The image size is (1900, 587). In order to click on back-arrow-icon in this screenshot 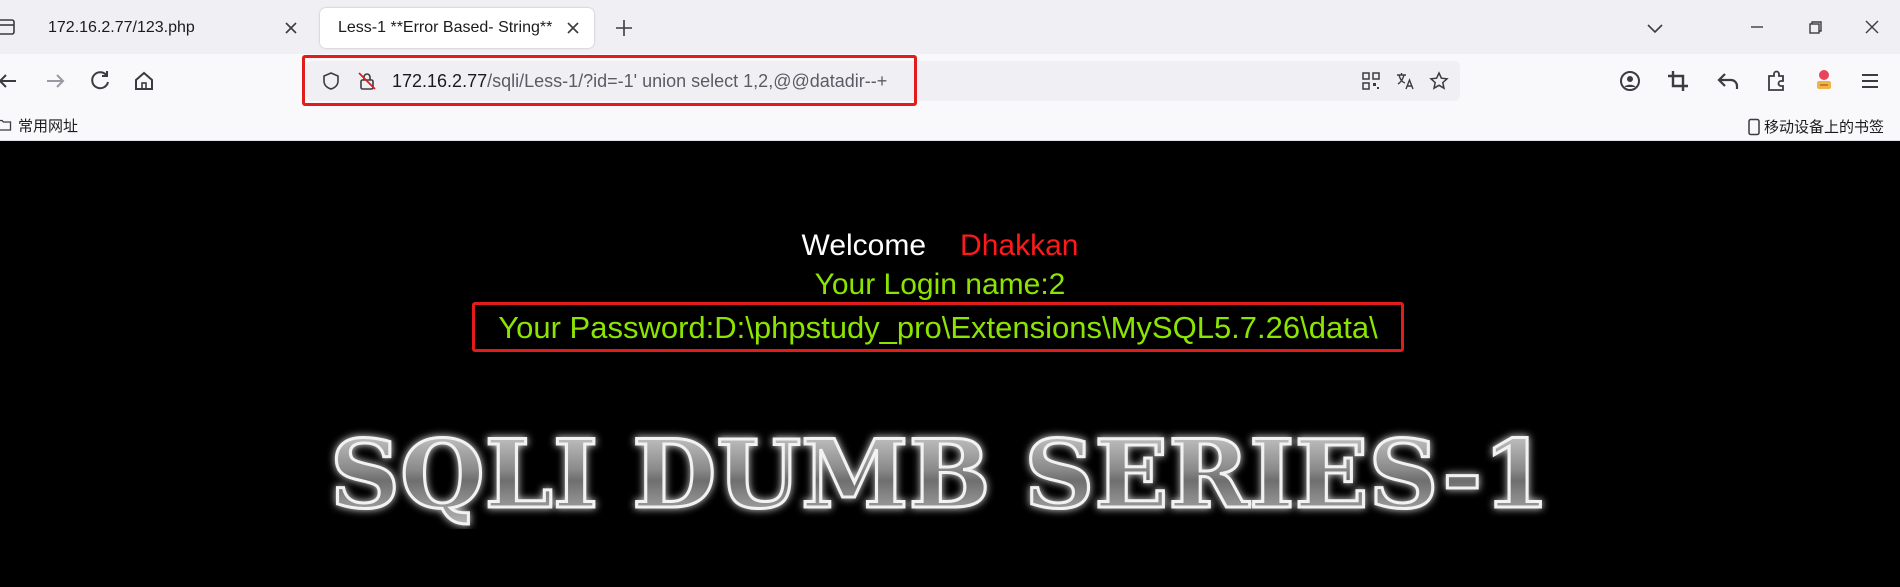, I will do `click(12, 81)`.